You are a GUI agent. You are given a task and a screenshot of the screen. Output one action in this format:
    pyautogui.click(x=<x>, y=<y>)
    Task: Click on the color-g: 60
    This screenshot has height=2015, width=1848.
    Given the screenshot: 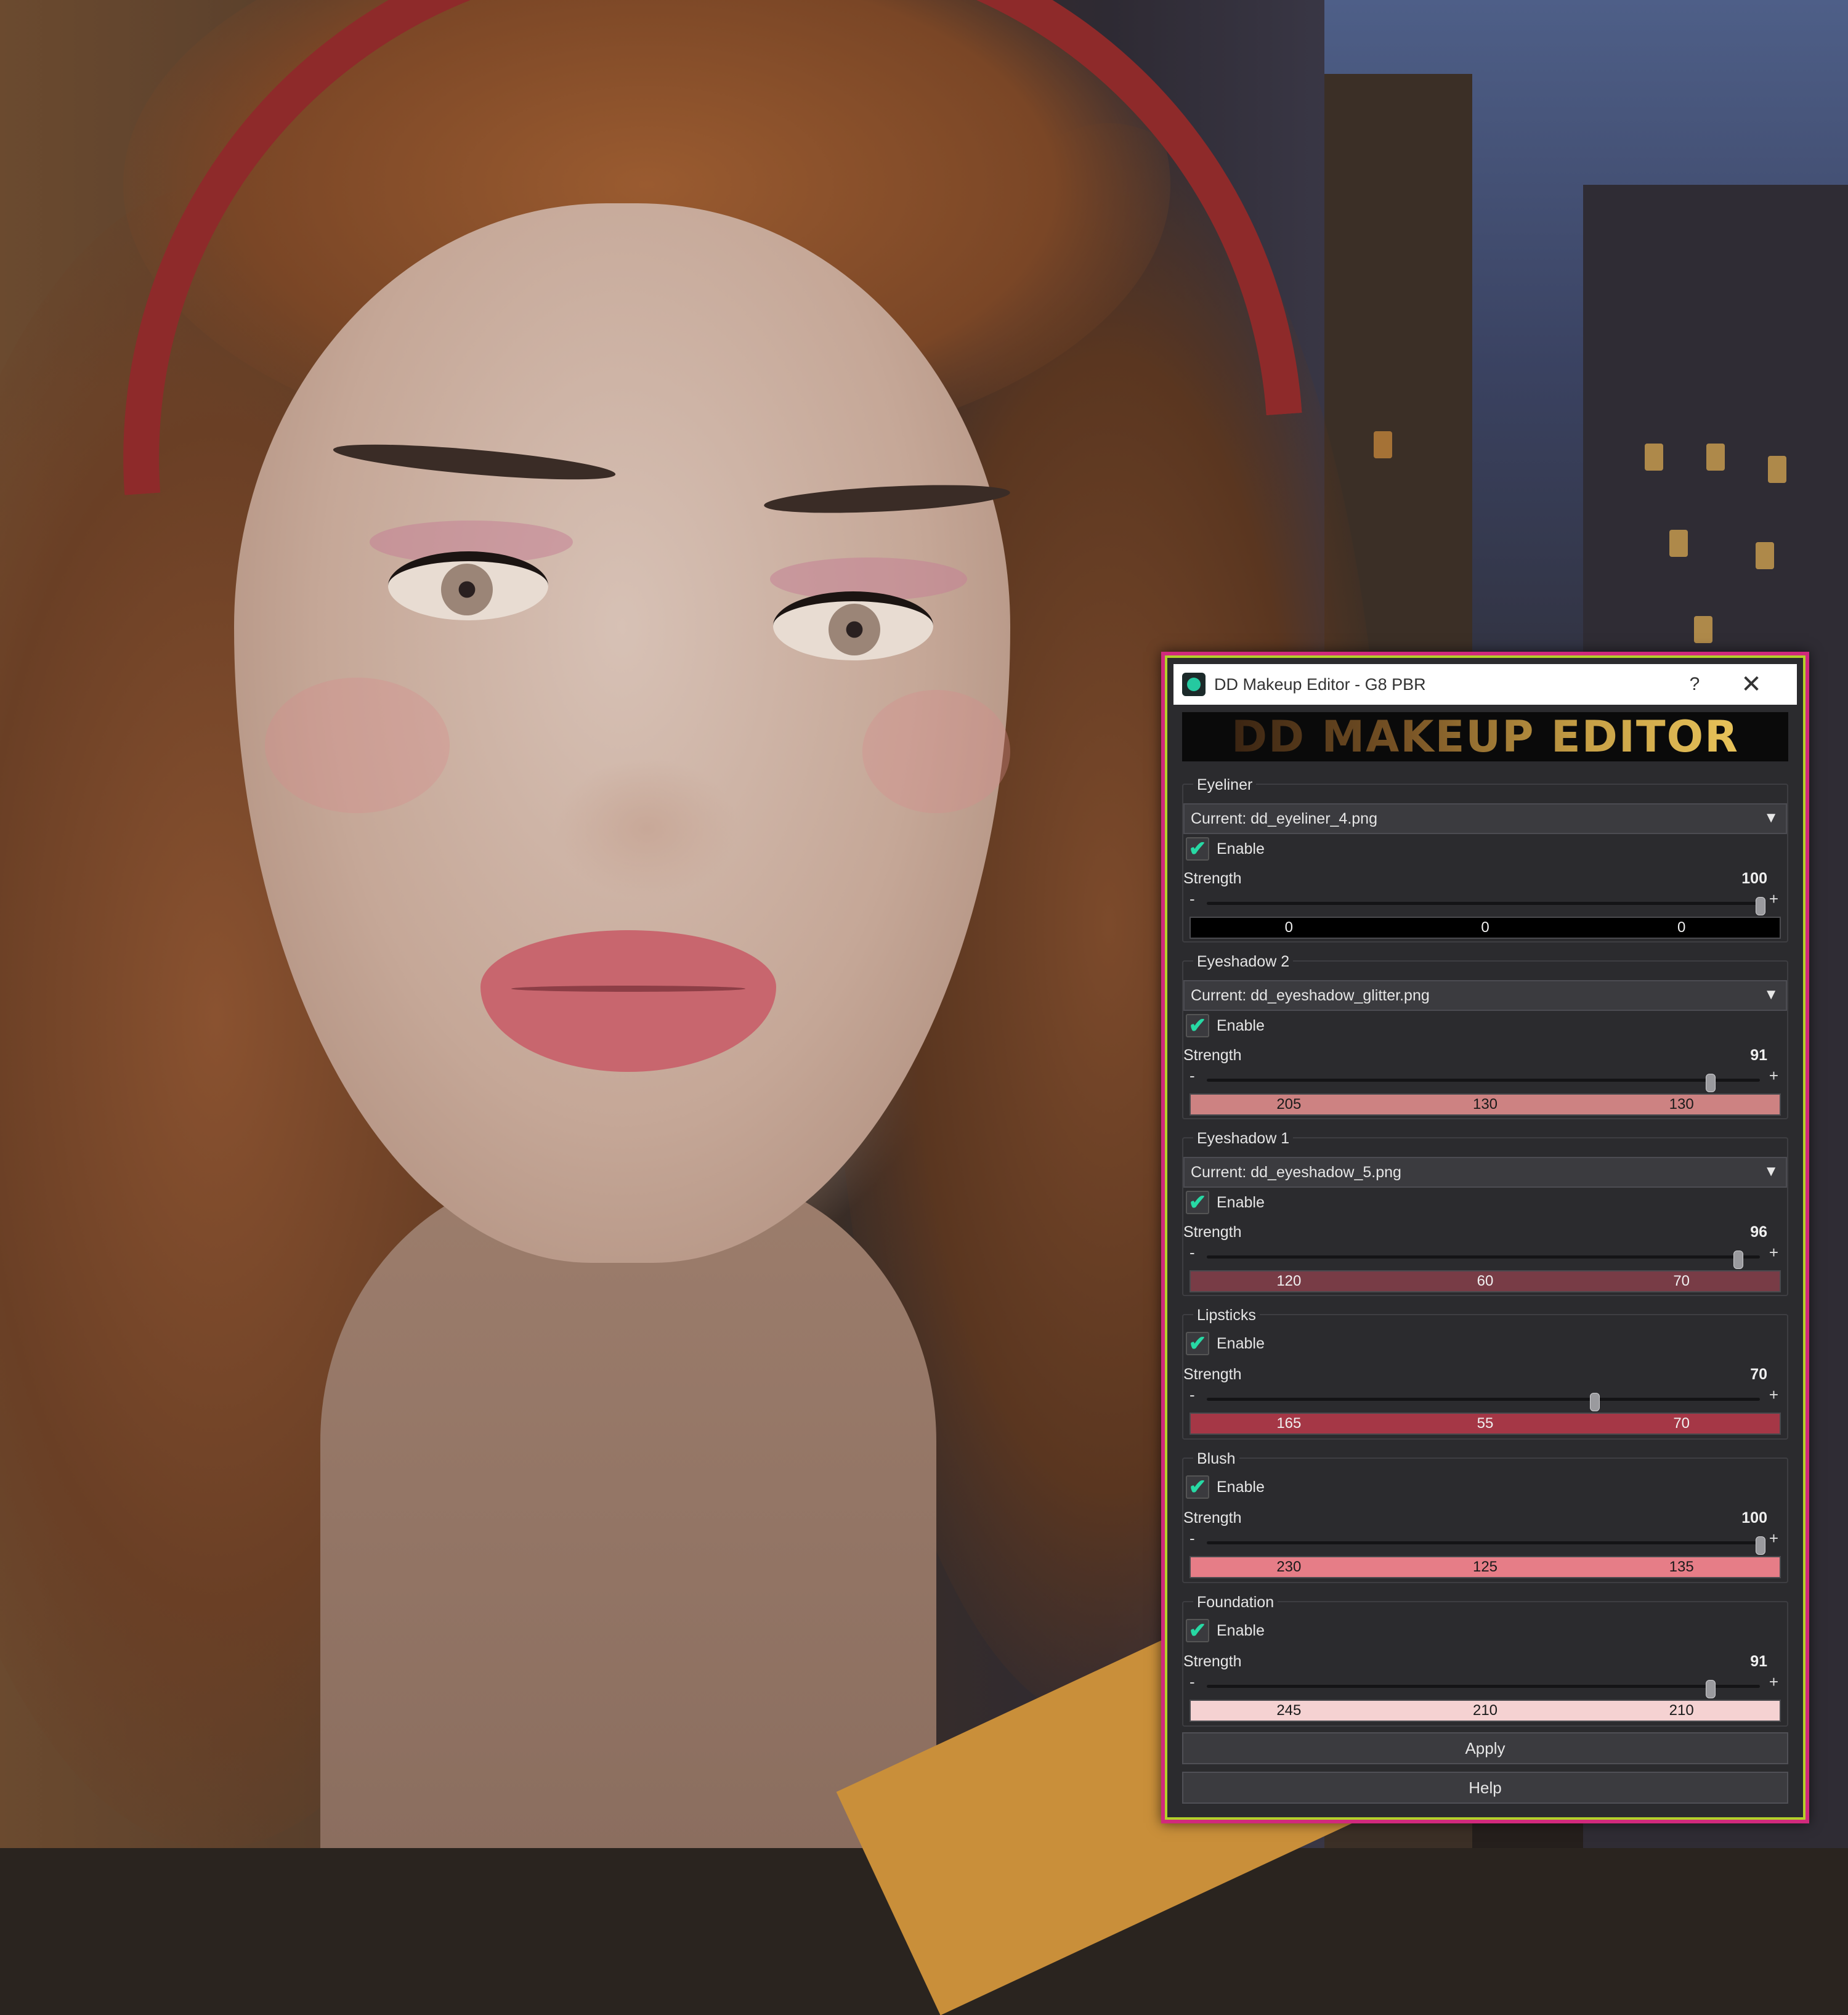 What is the action you would take?
    pyautogui.click(x=1485, y=1281)
    